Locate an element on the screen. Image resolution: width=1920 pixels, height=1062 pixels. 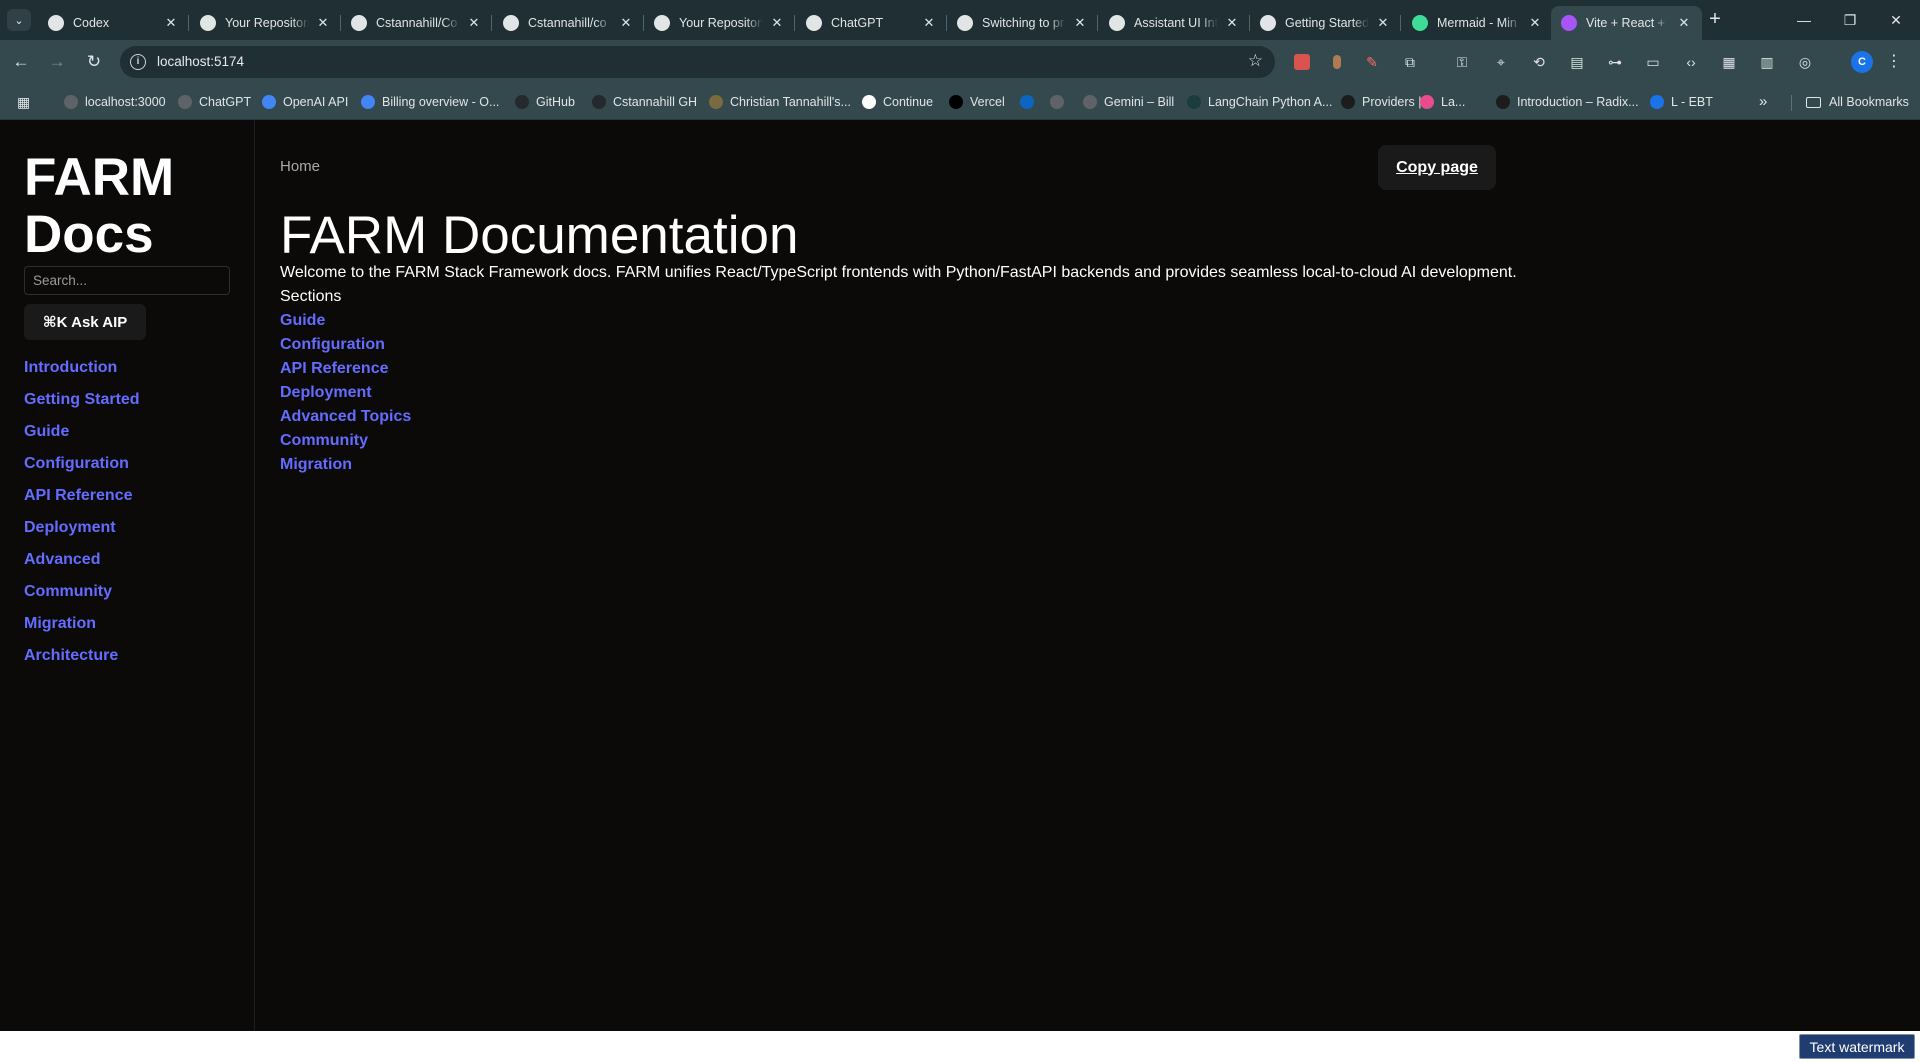
browser-tab: Codex ✕ is located at coordinates (113, 23).